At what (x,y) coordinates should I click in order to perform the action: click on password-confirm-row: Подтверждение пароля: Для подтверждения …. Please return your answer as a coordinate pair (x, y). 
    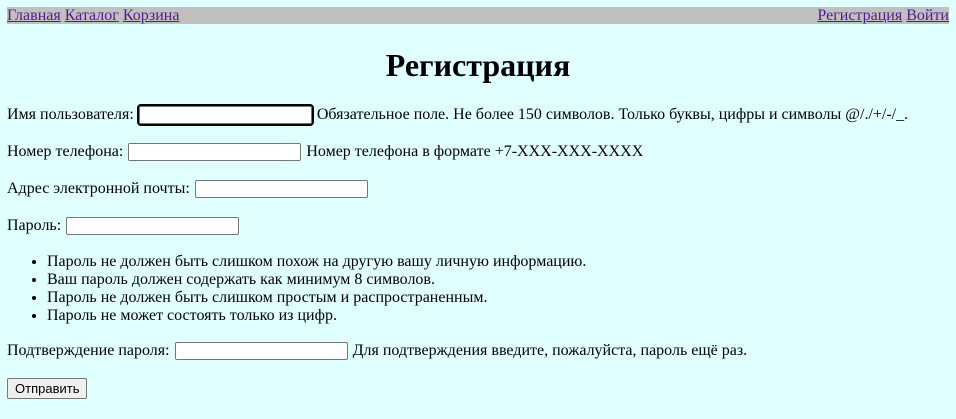
    Looking at the image, I should click on (377, 351).